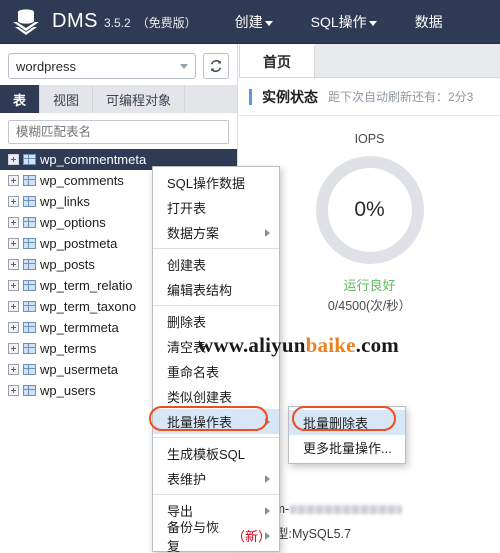 Image resolution: width=500 pixels, height=553 pixels. I want to click on database-select-value: wordpress, so click(46, 66).